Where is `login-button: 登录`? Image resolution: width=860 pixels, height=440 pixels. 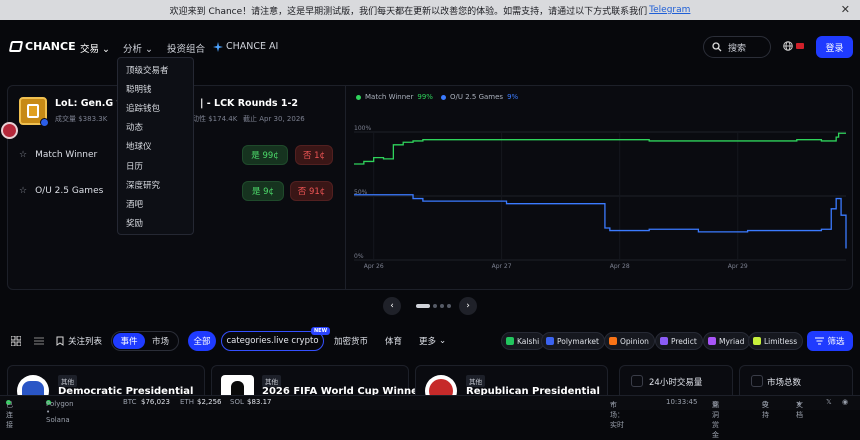
login-button: 登录 is located at coordinates (834, 47).